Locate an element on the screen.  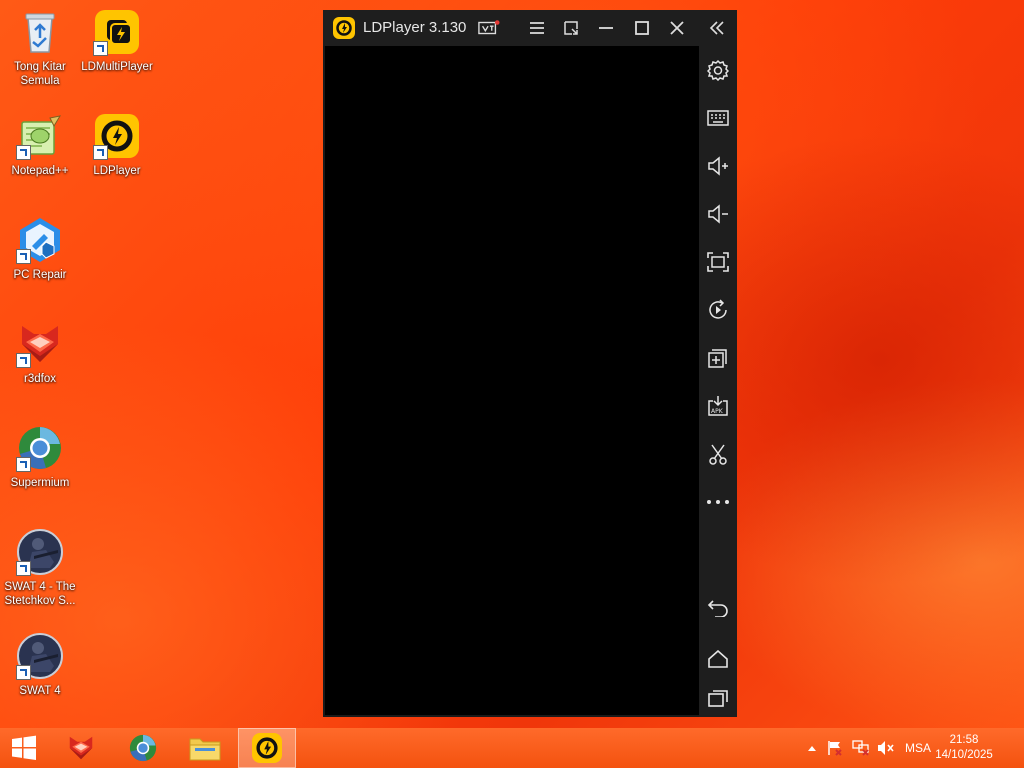
multi-instance-icon is located at coordinates (718, 358).